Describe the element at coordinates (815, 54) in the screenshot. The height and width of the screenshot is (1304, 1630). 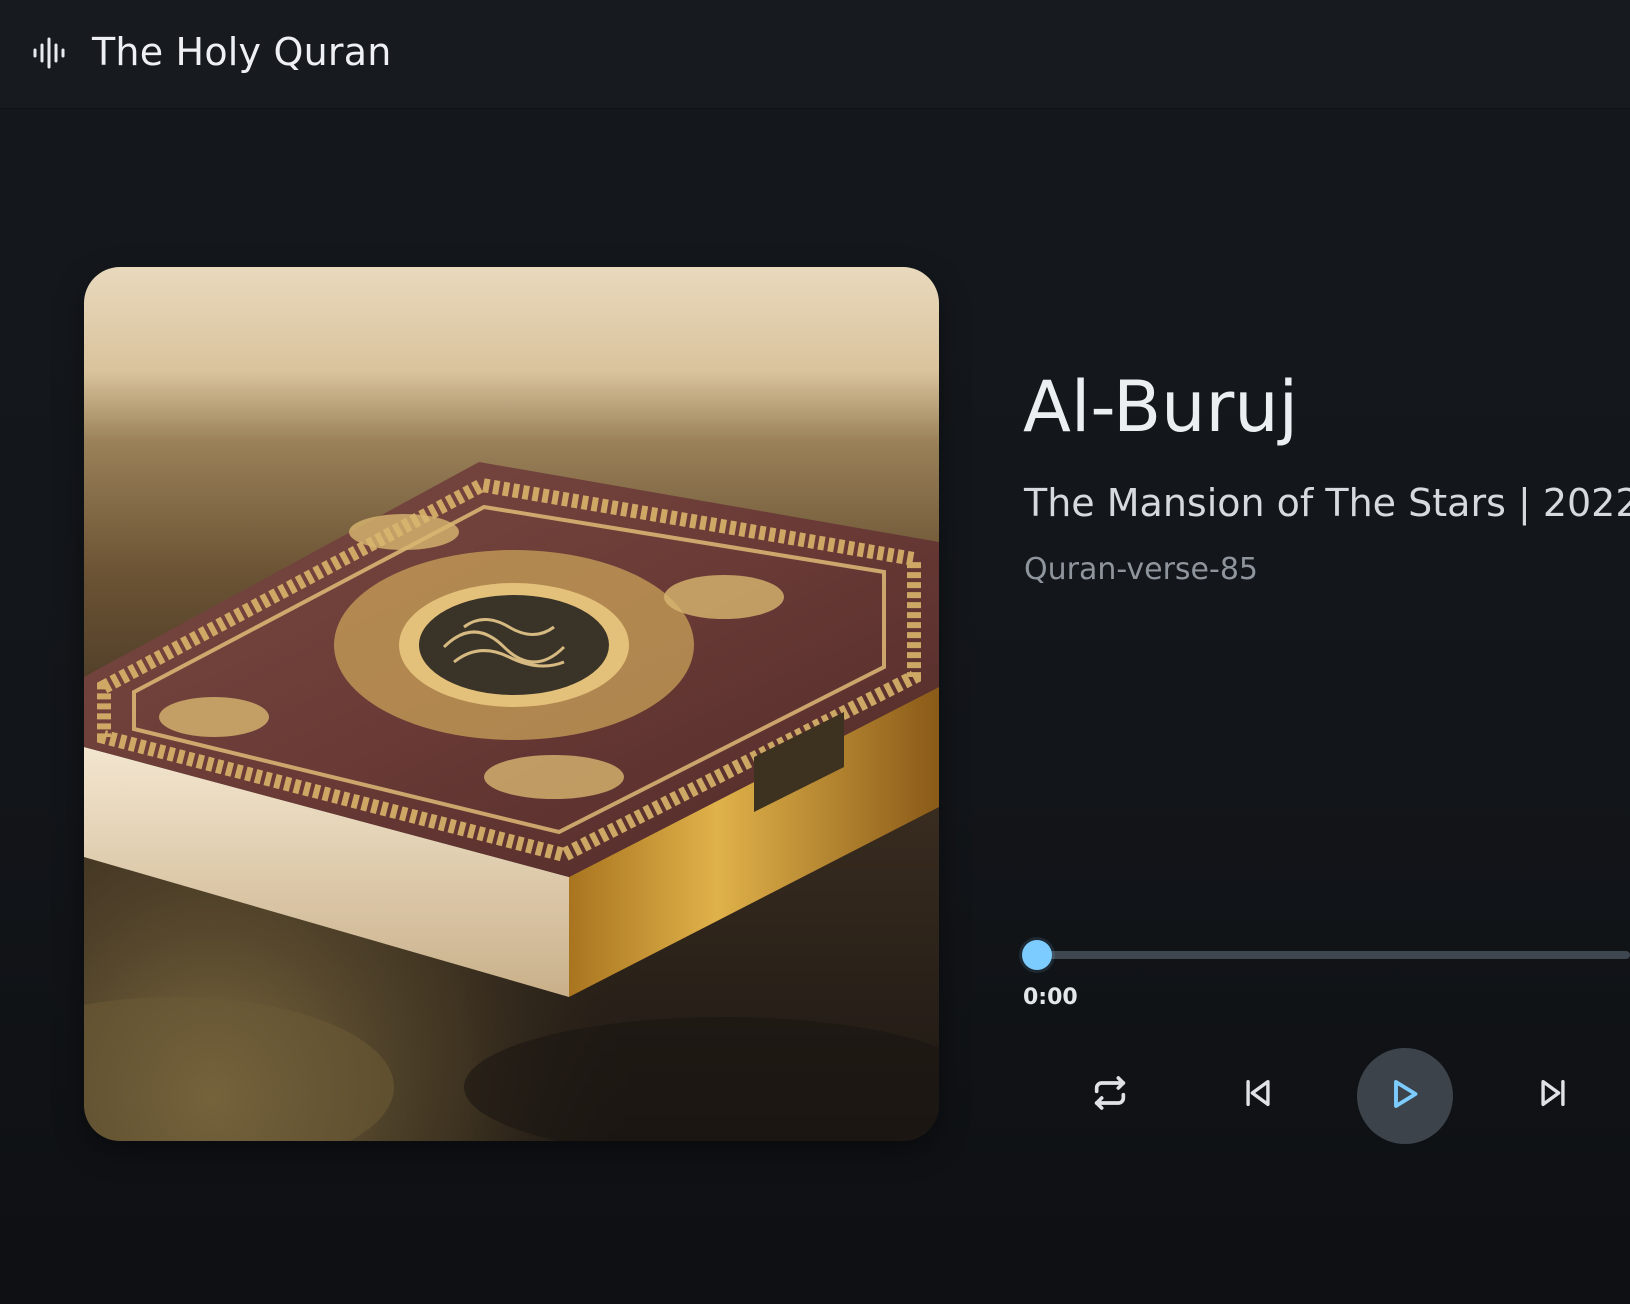
I see `top-app-bar: The Holy Quran` at that location.